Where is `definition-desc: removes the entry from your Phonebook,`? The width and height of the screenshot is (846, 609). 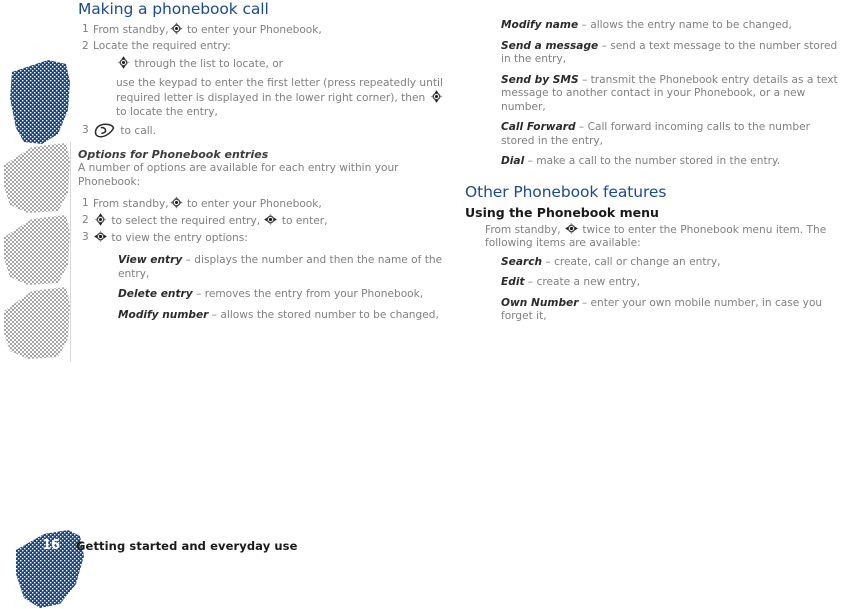 definition-desc: removes the entry from your Phonebook, is located at coordinates (314, 294).